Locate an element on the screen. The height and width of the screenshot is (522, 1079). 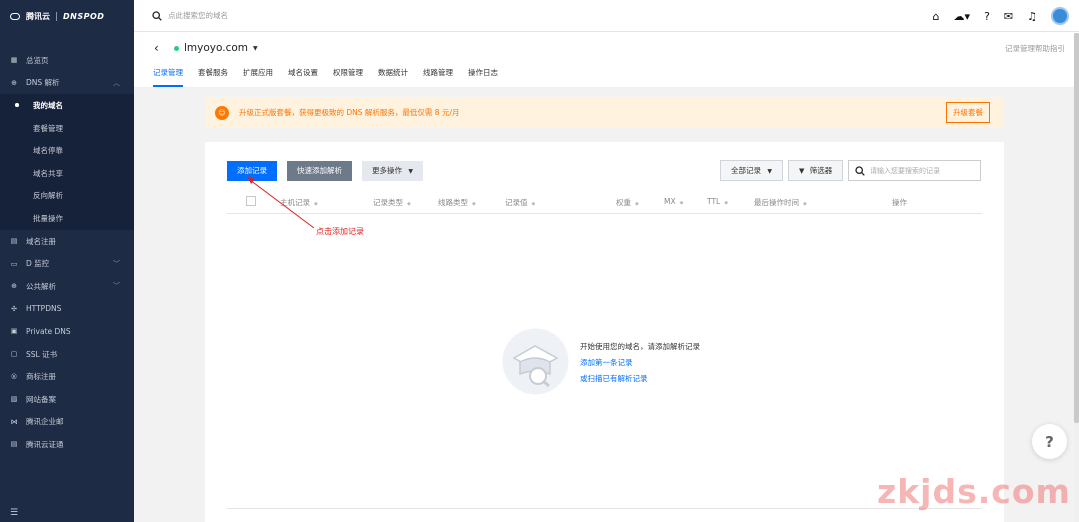
sidebar-item-parking: 域名停靠 is located at coordinates (67, 150).